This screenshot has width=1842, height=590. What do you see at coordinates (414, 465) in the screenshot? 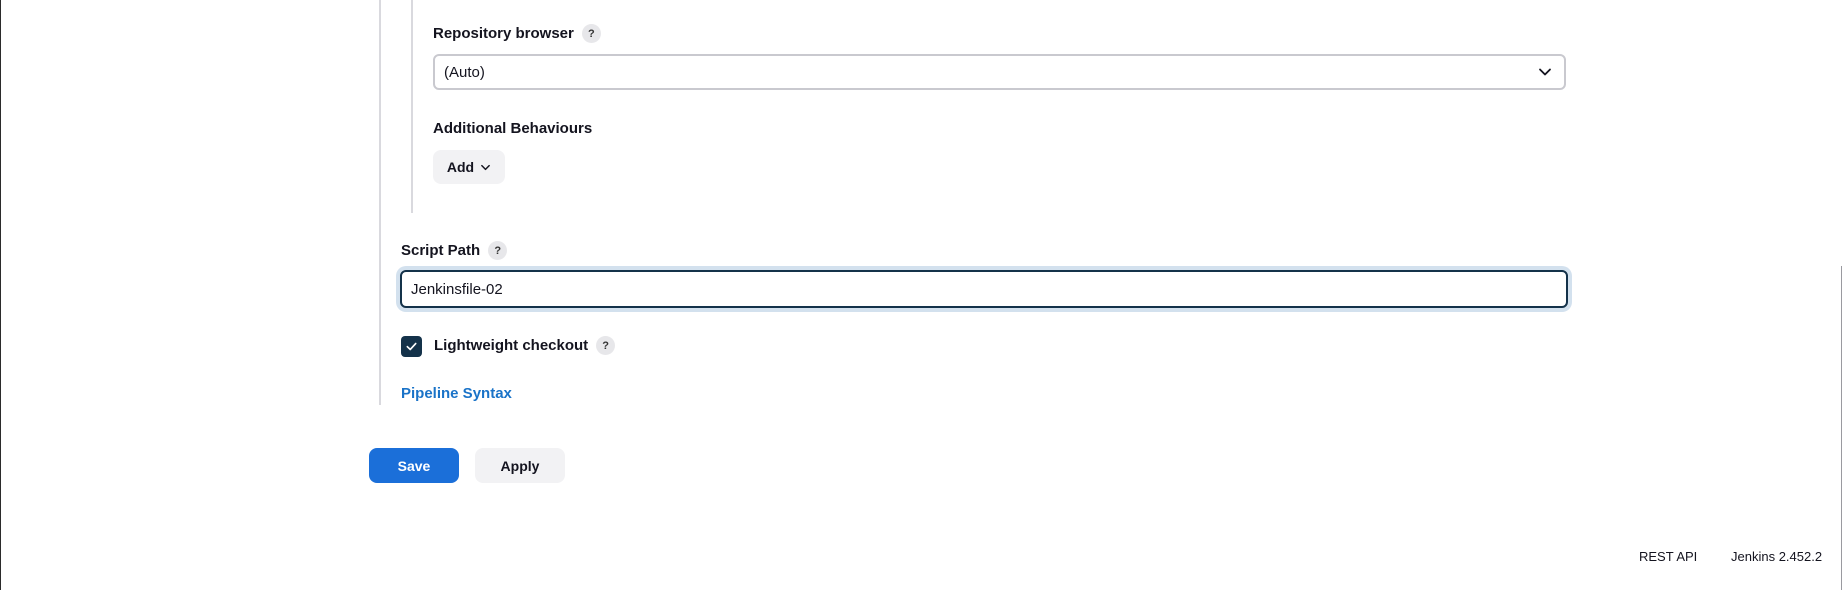
I see `save-button: Save` at bounding box center [414, 465].